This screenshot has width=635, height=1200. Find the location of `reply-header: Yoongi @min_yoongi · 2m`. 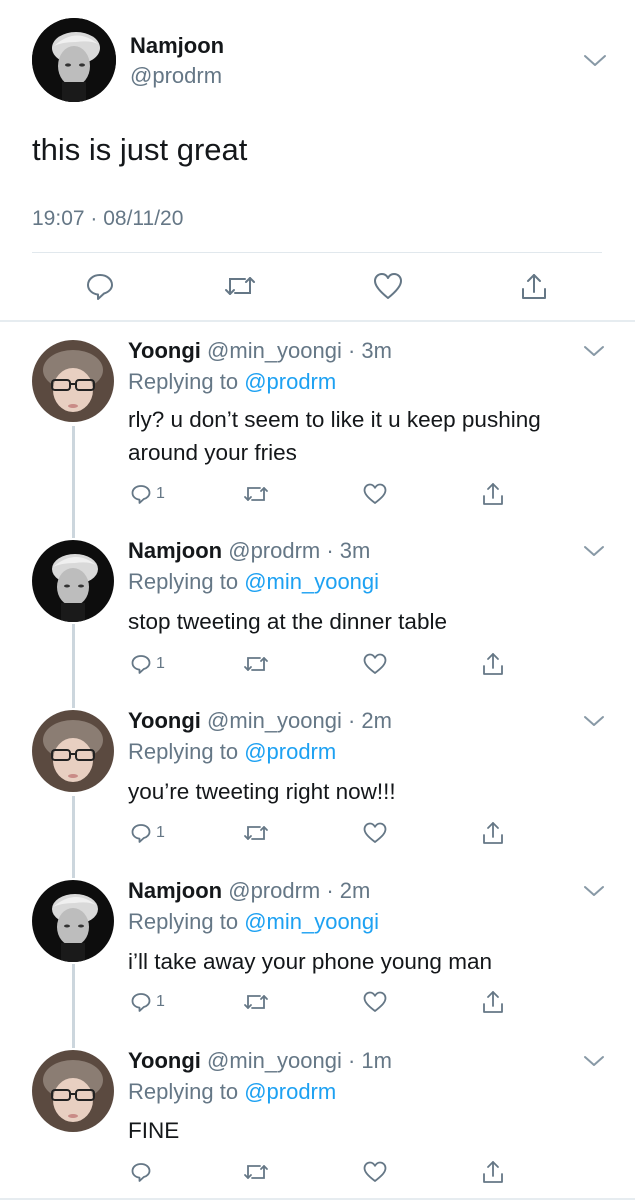

reply-header: Yoongi @min_yoongi · 2m is located at coordinates (260, 721).